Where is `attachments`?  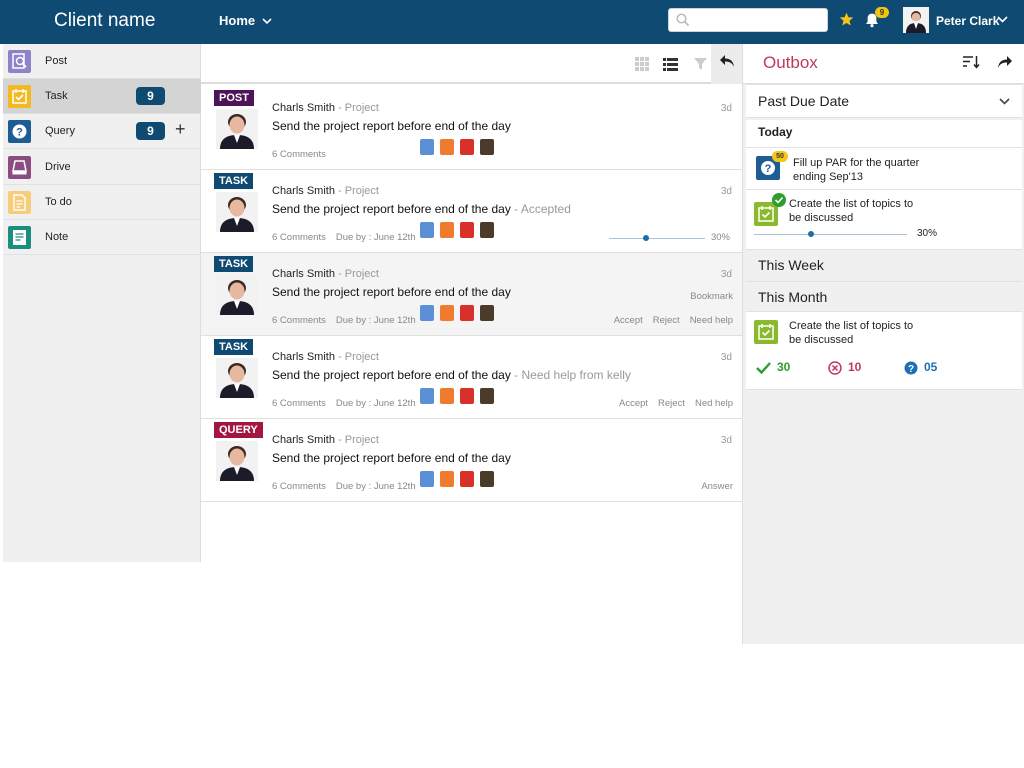
attachments is located at coordinates (460, 148).